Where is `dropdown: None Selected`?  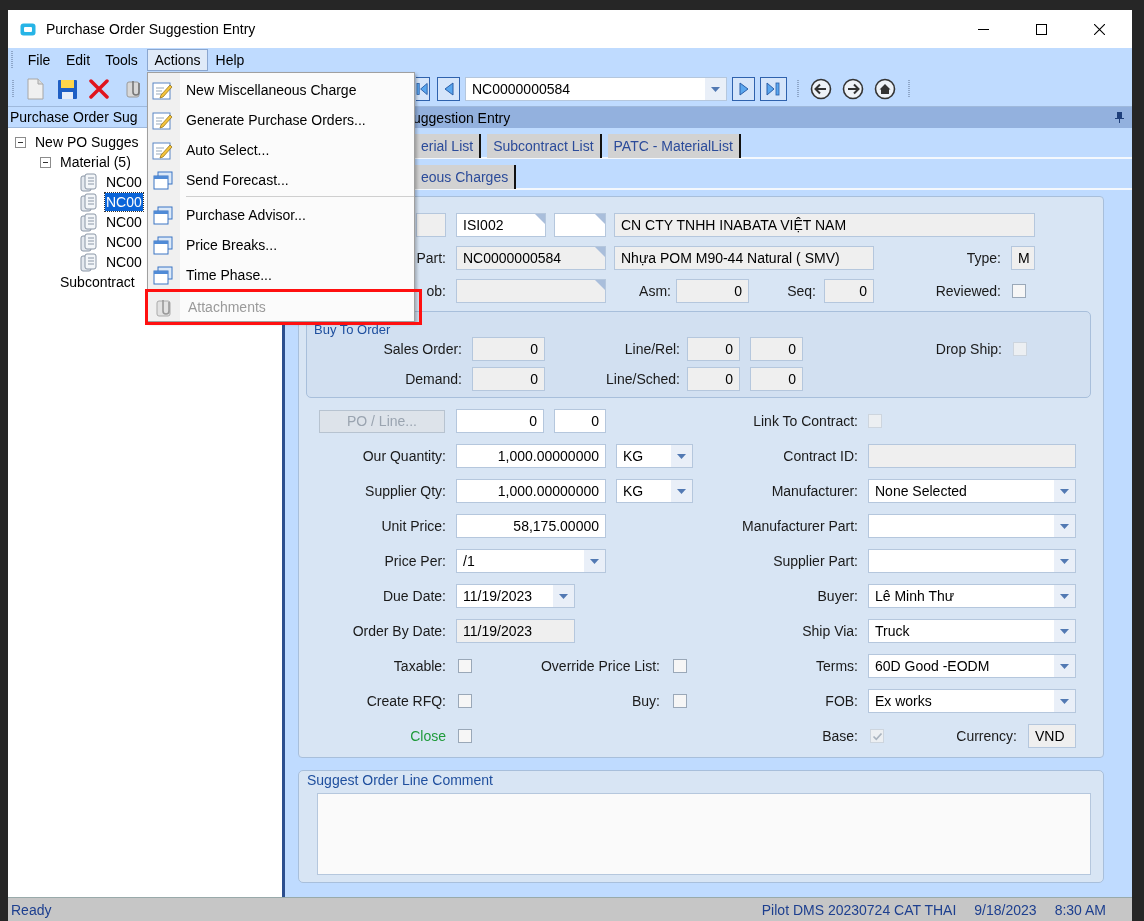
dropdown: None Selected is located at coordinates (972, 491).